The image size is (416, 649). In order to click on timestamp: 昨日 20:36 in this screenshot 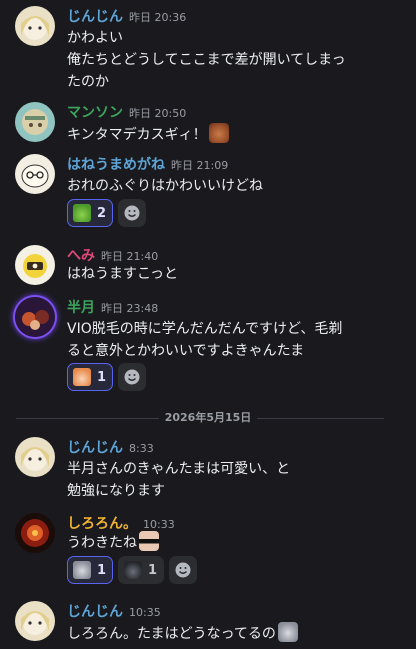, I will do `click(158, 17)`.